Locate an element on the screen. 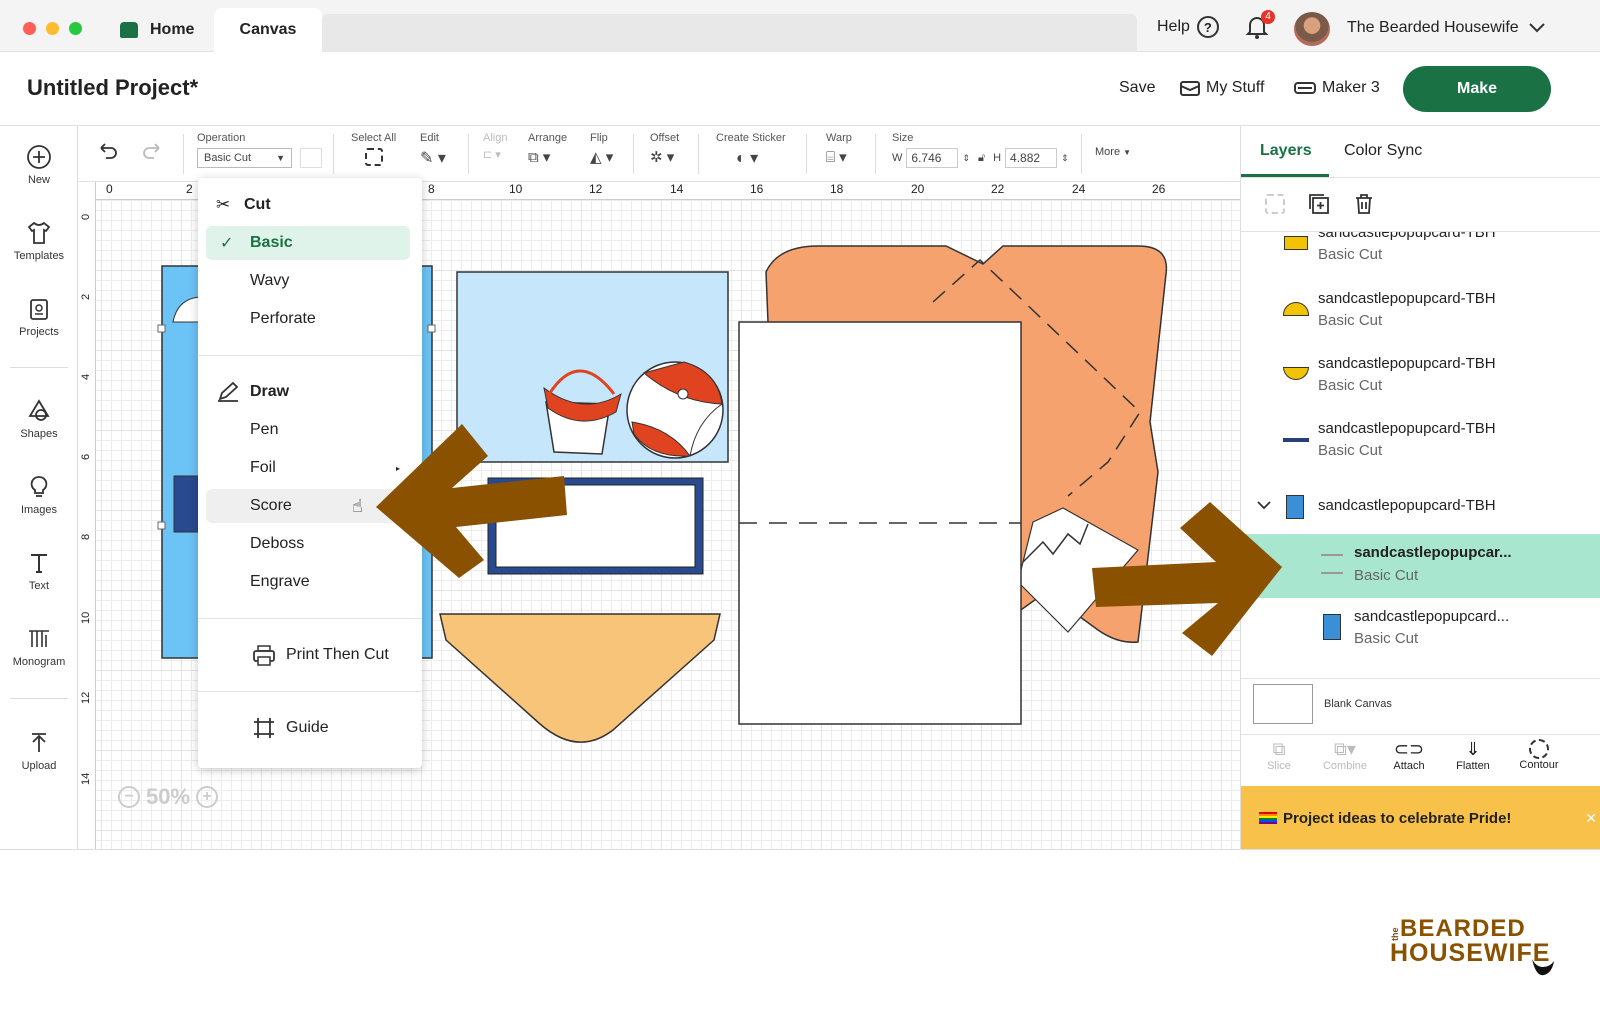 The image size is (1600, 1017). annotation-arrows is located at coordinates (829, 540).